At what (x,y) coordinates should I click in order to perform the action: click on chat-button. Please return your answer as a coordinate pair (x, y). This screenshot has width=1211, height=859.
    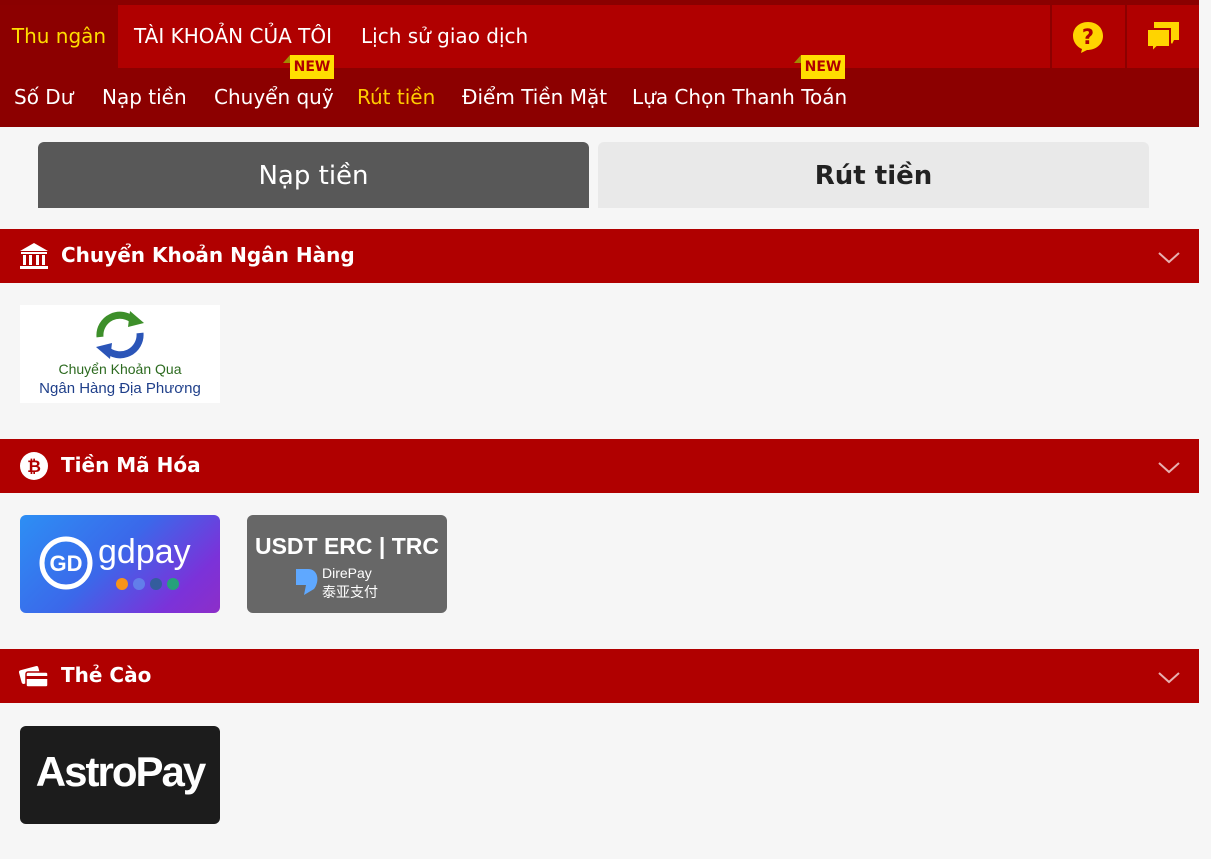
    Looking at the image, I should click on (1161, 36).